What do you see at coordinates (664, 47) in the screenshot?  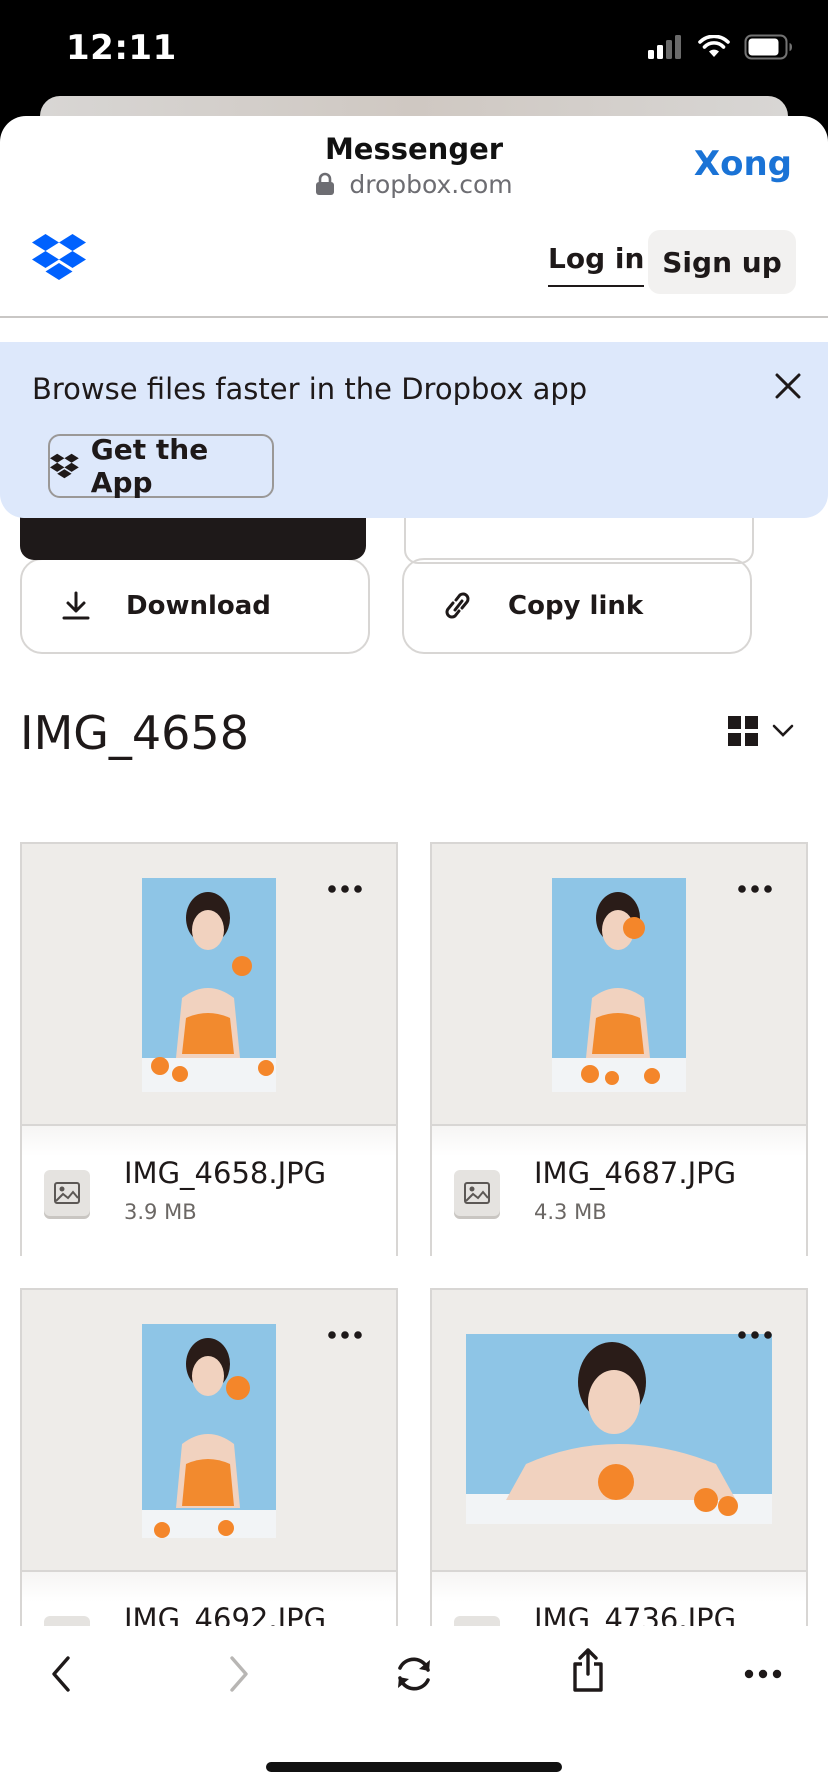 I see `signal-icon` at bounding box center [664, 47].